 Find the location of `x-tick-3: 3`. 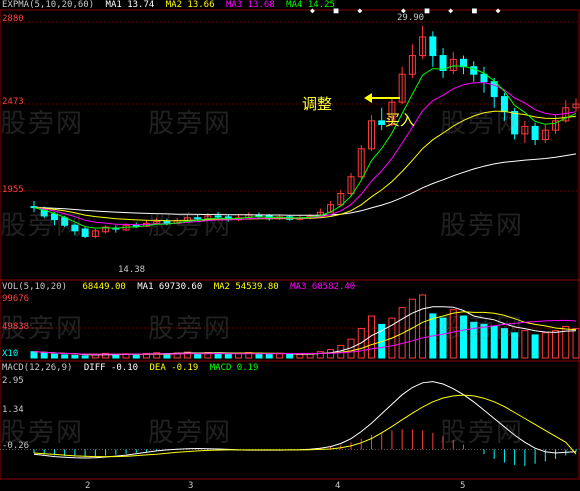

x-tick-3: 3 is located at coordinates (191, 486).